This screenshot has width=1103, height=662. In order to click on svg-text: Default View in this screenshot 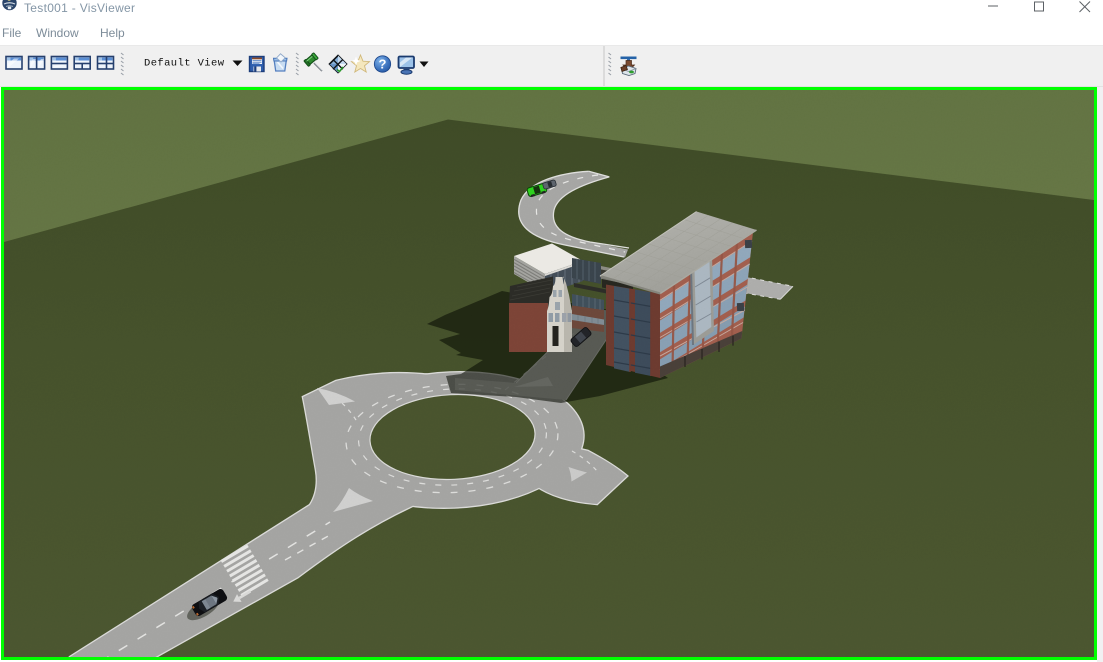, I will do `click(184, 64)`.